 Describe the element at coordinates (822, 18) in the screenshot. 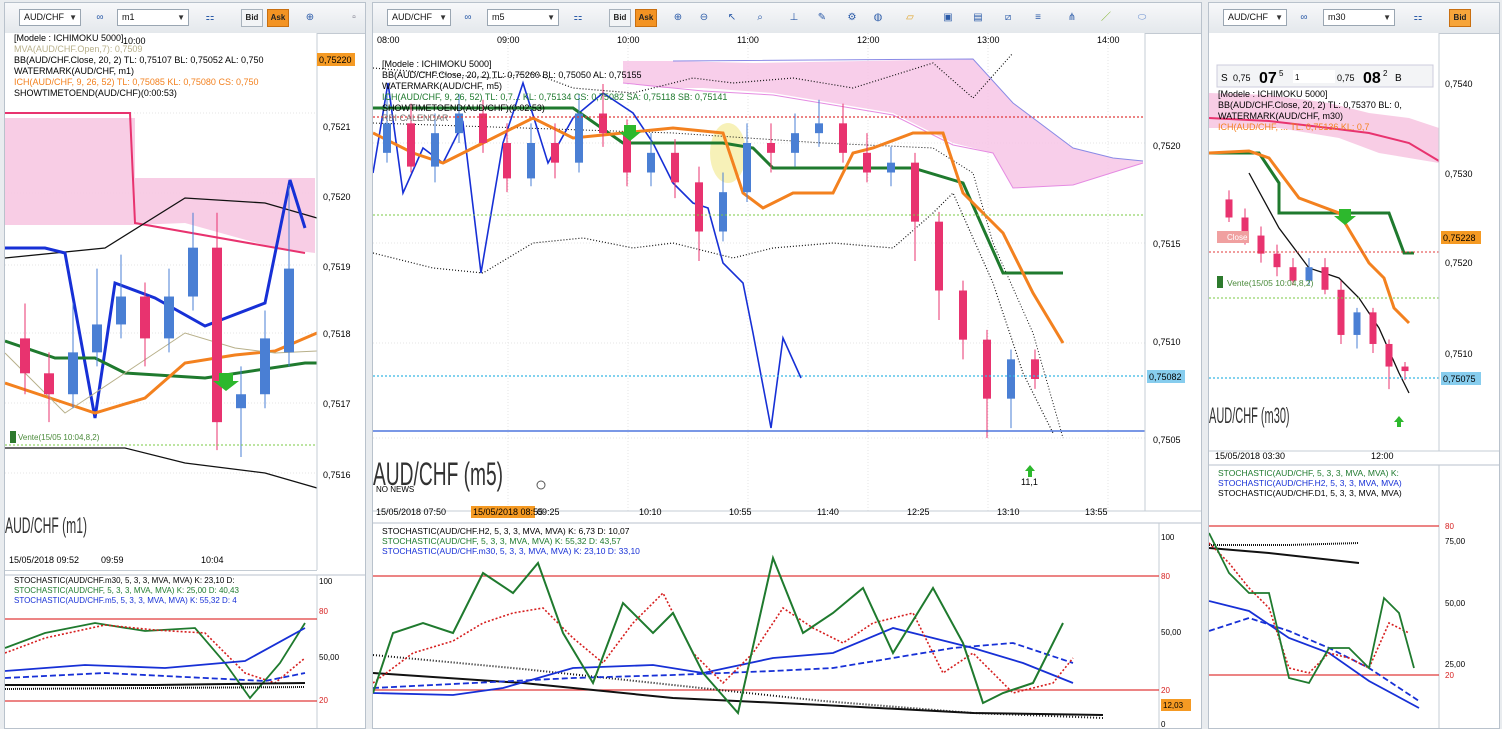

I see `annotation-icon: ✎` at that location.